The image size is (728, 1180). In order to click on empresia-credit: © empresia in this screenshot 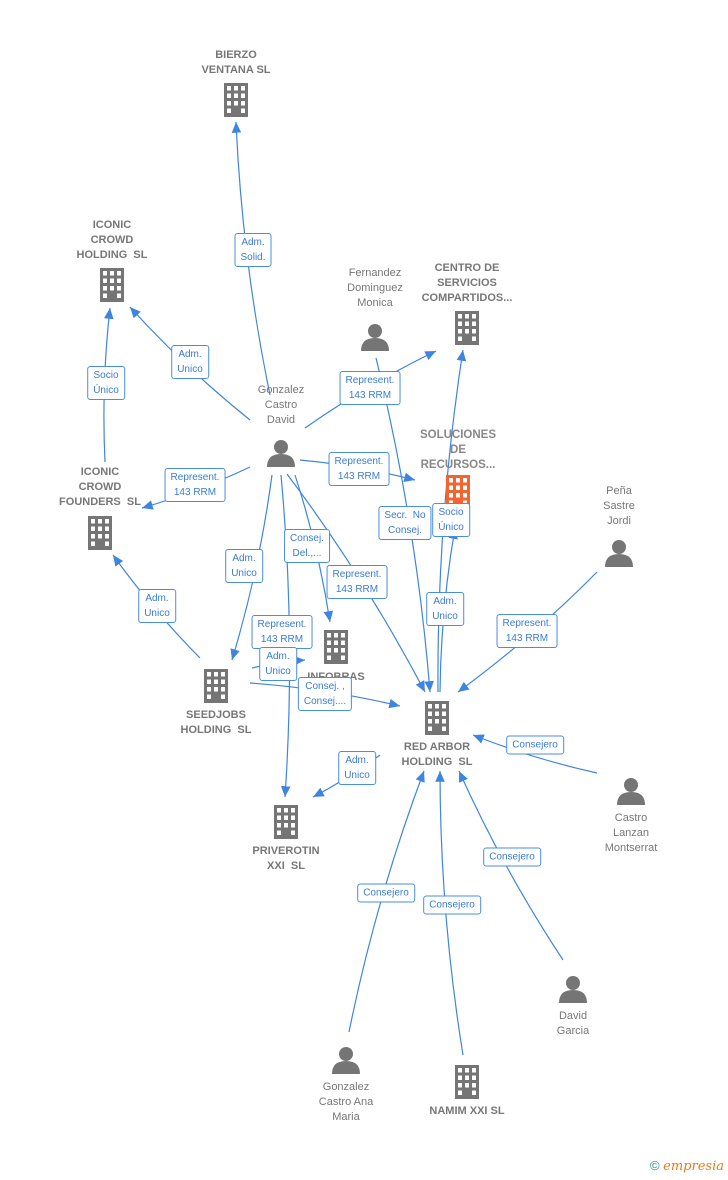, I will do `click(687, 1166)`.